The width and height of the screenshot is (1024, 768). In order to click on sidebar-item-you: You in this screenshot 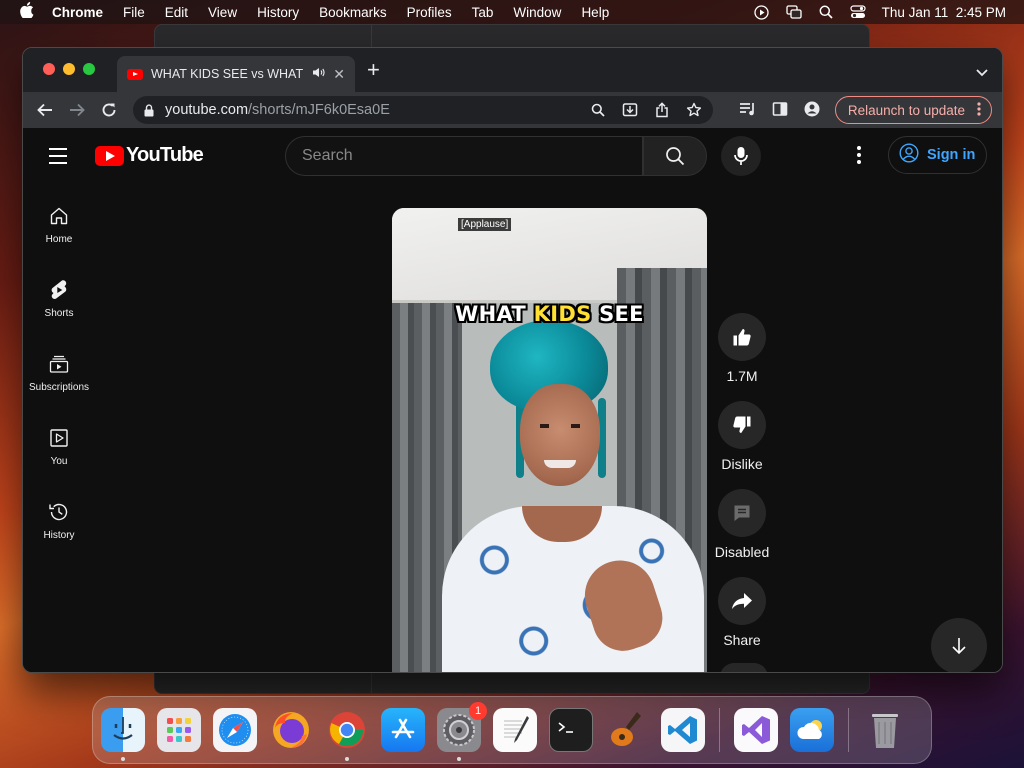, I will do `click(59, 443)`.